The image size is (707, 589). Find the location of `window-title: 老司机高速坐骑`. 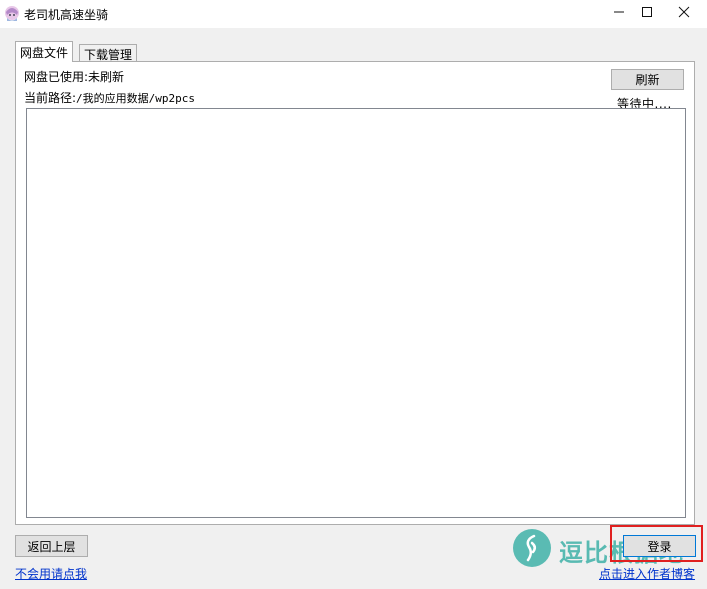

window-title: 老司机高速坐骑 is located at coordinates (66, 15).